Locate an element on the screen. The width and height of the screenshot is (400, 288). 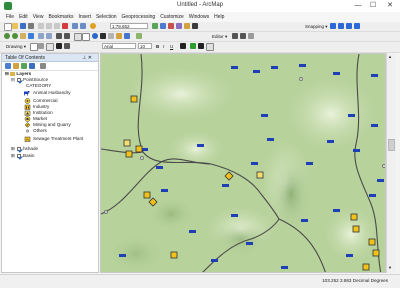
rectangle-icon is located at coordinates (50, 47).